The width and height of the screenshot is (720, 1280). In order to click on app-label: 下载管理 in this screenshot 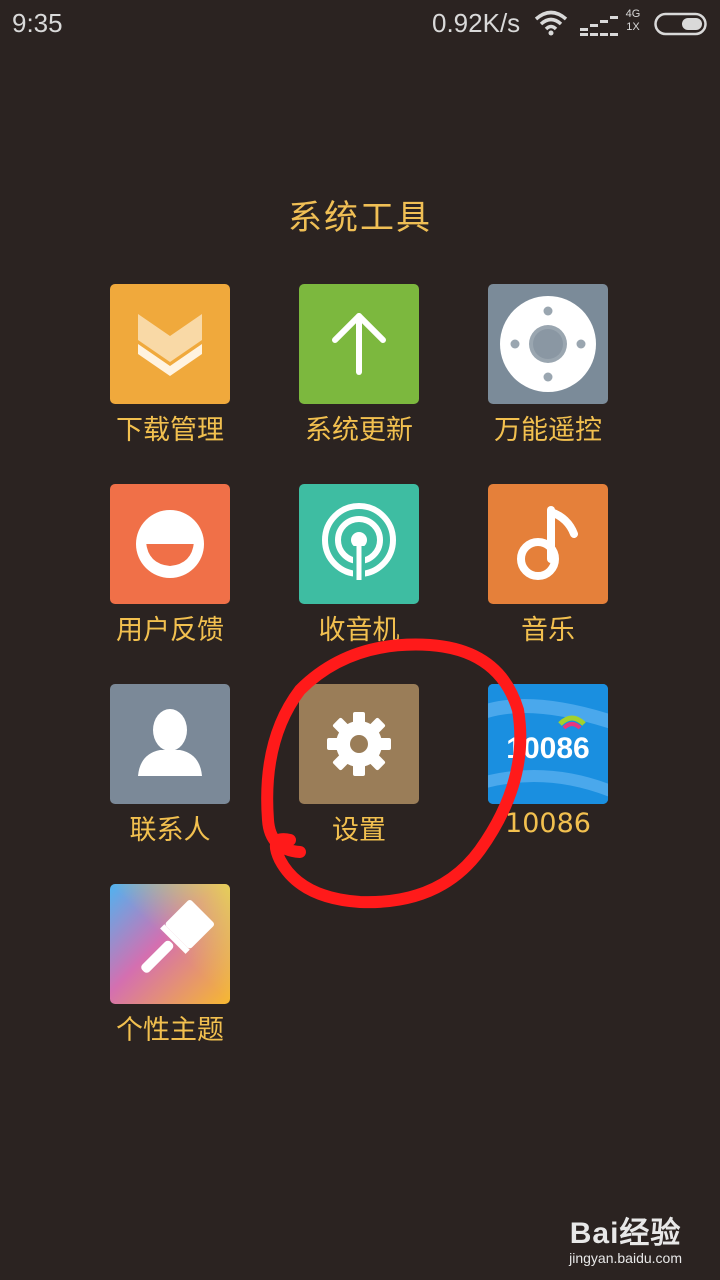, I will do `click(170, 430)`.